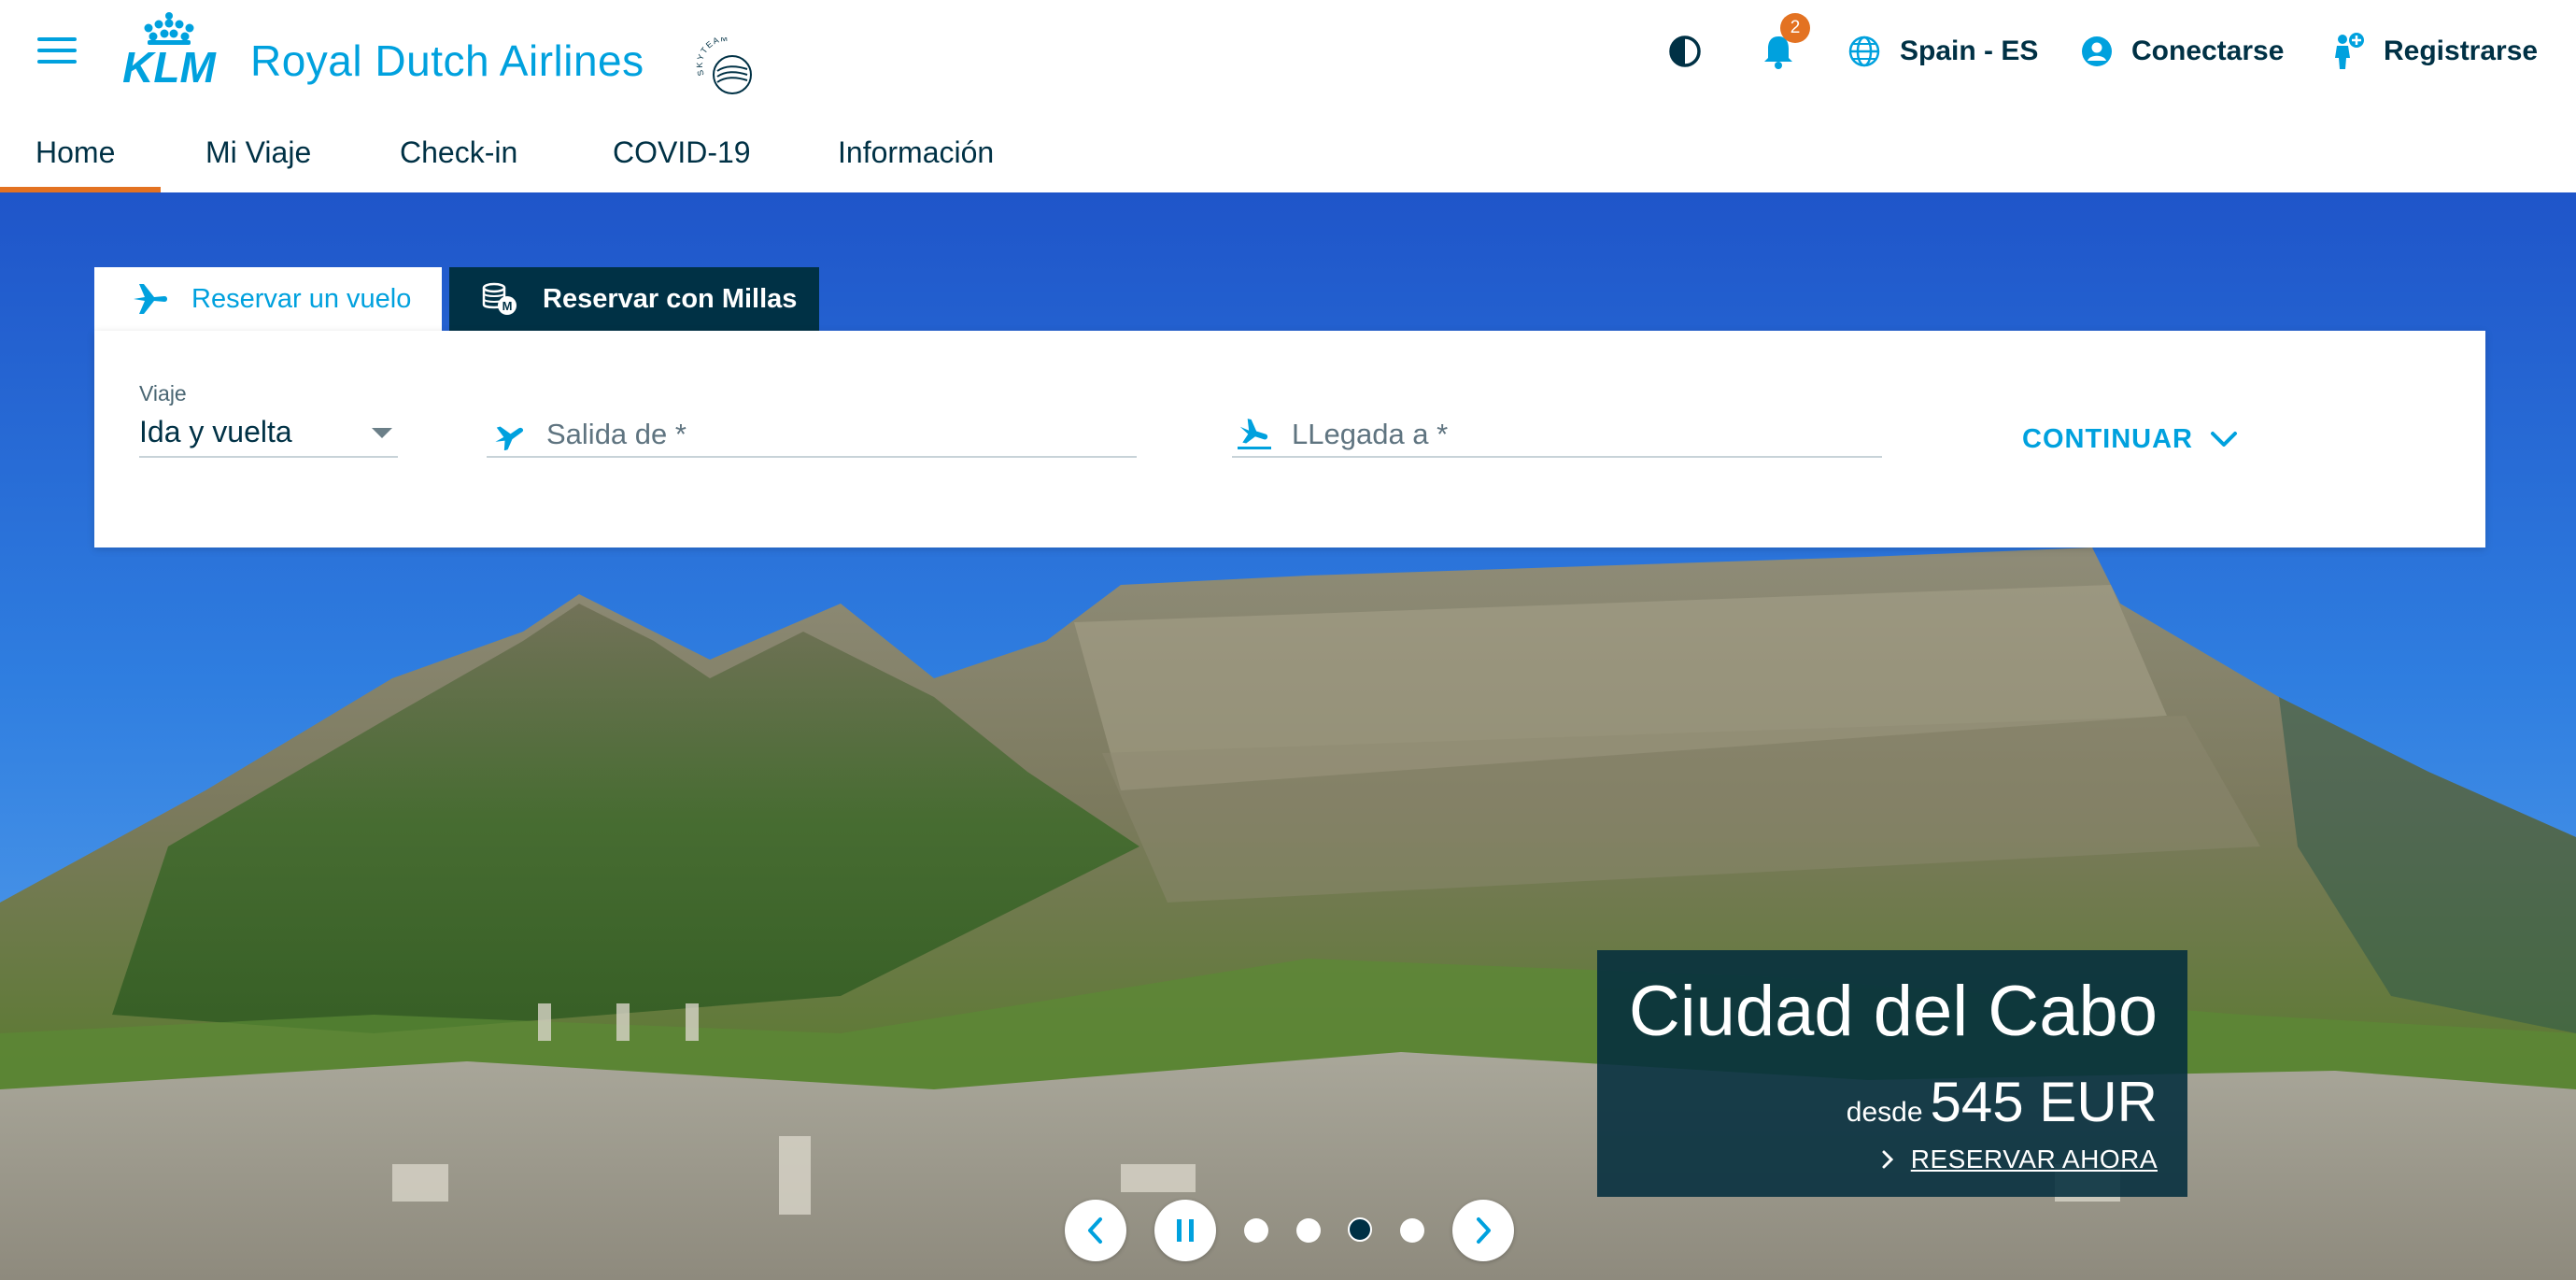  I want to click on takeoff-icon, so click(509, 438).